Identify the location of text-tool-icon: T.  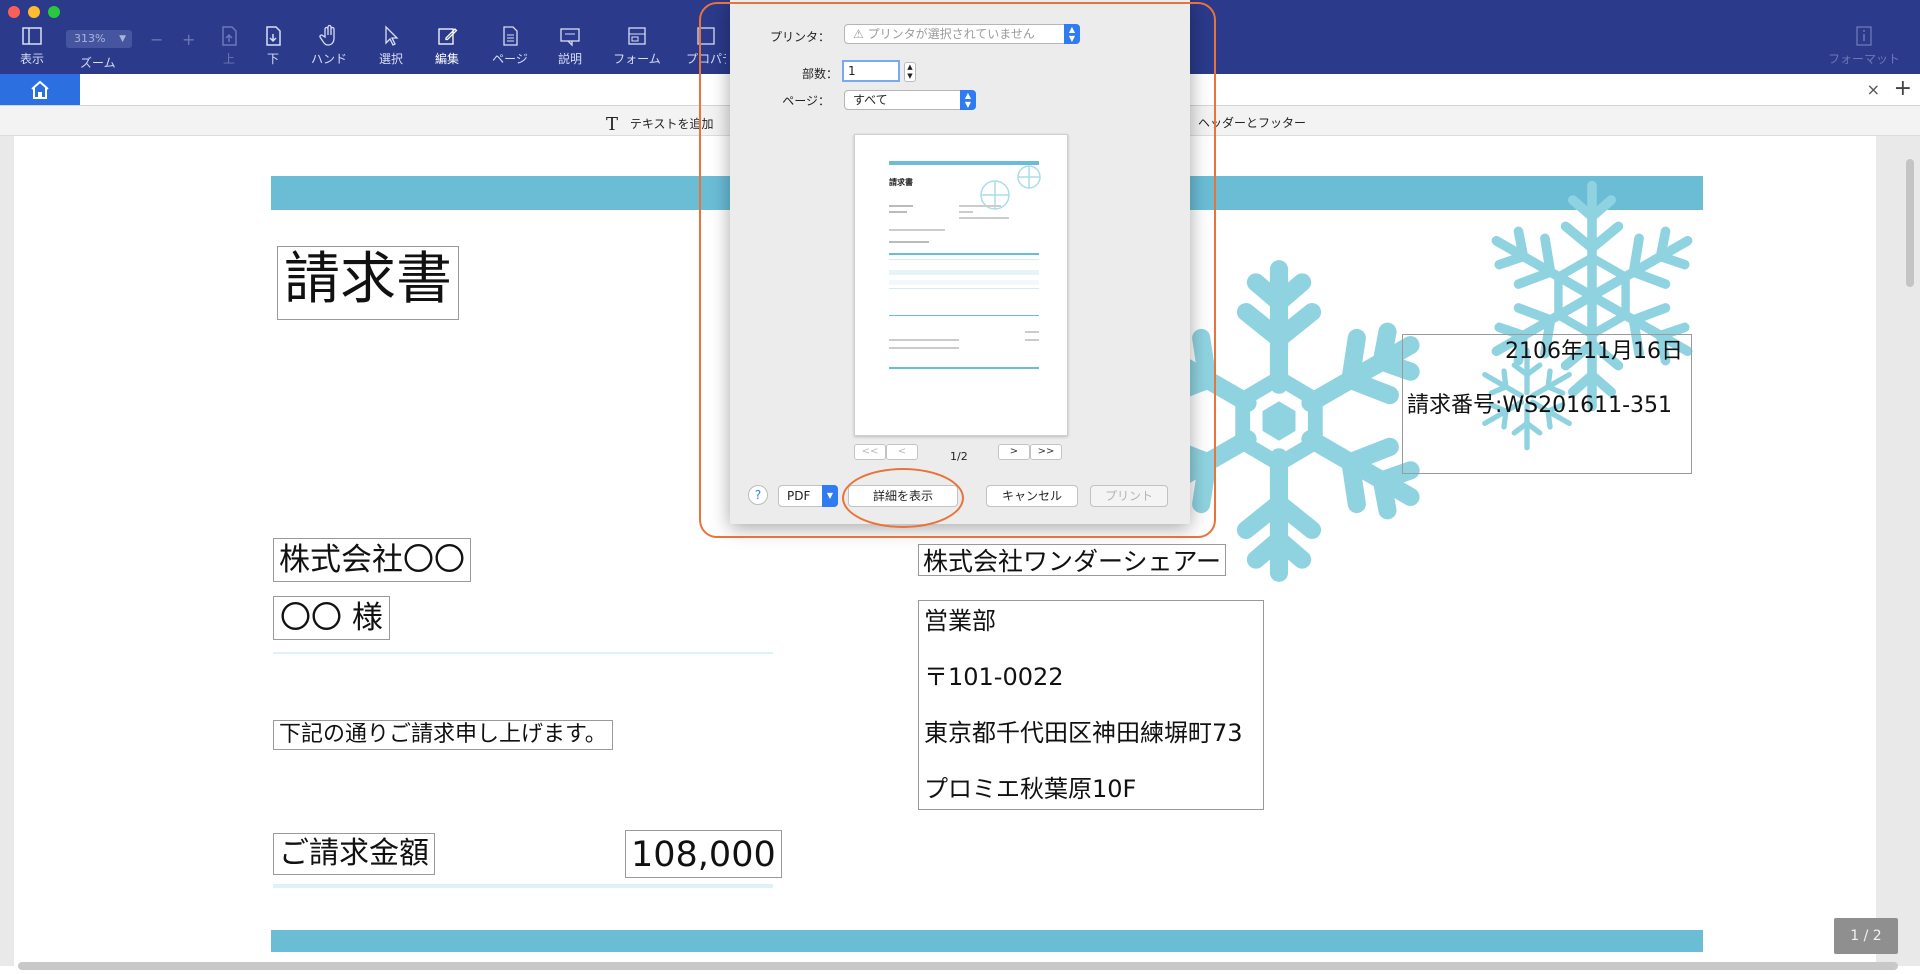
(612, 124).